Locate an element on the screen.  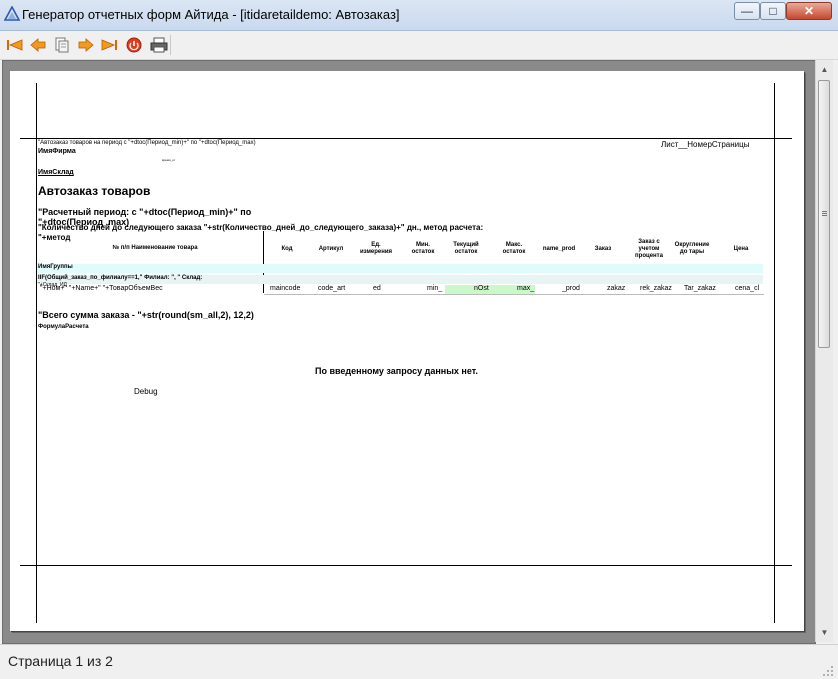
scroll-up-icon: ▲ is located at coordinates (824, 69).